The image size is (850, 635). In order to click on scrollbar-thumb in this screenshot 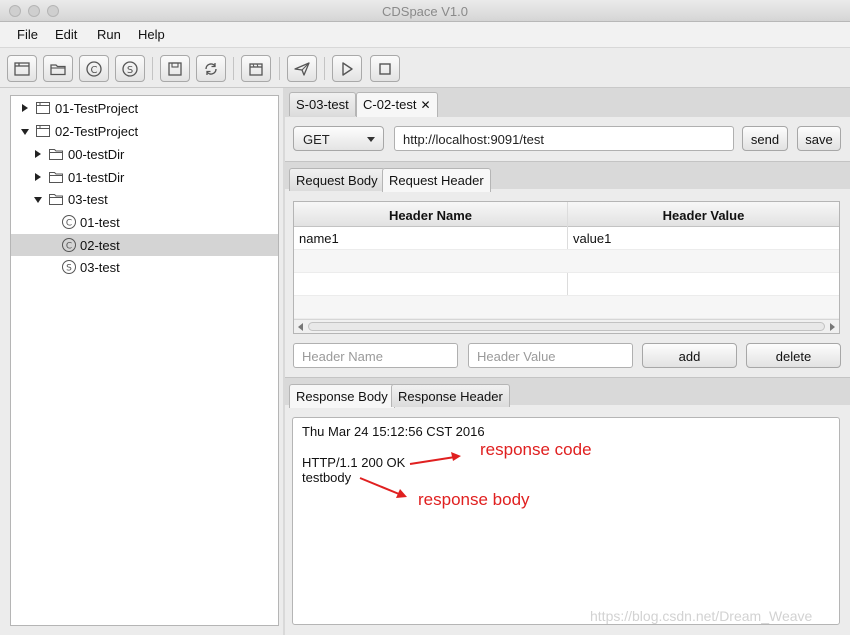, I will do `click(566, 326)`.